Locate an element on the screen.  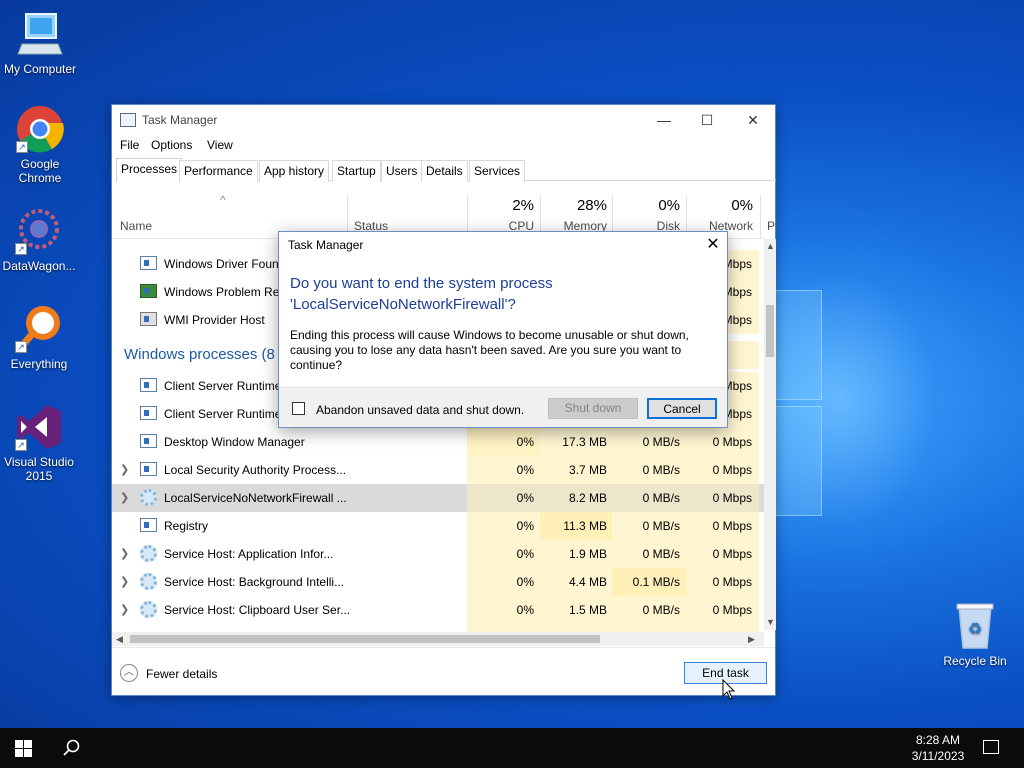
start-button is located at coordinates (23, 748).